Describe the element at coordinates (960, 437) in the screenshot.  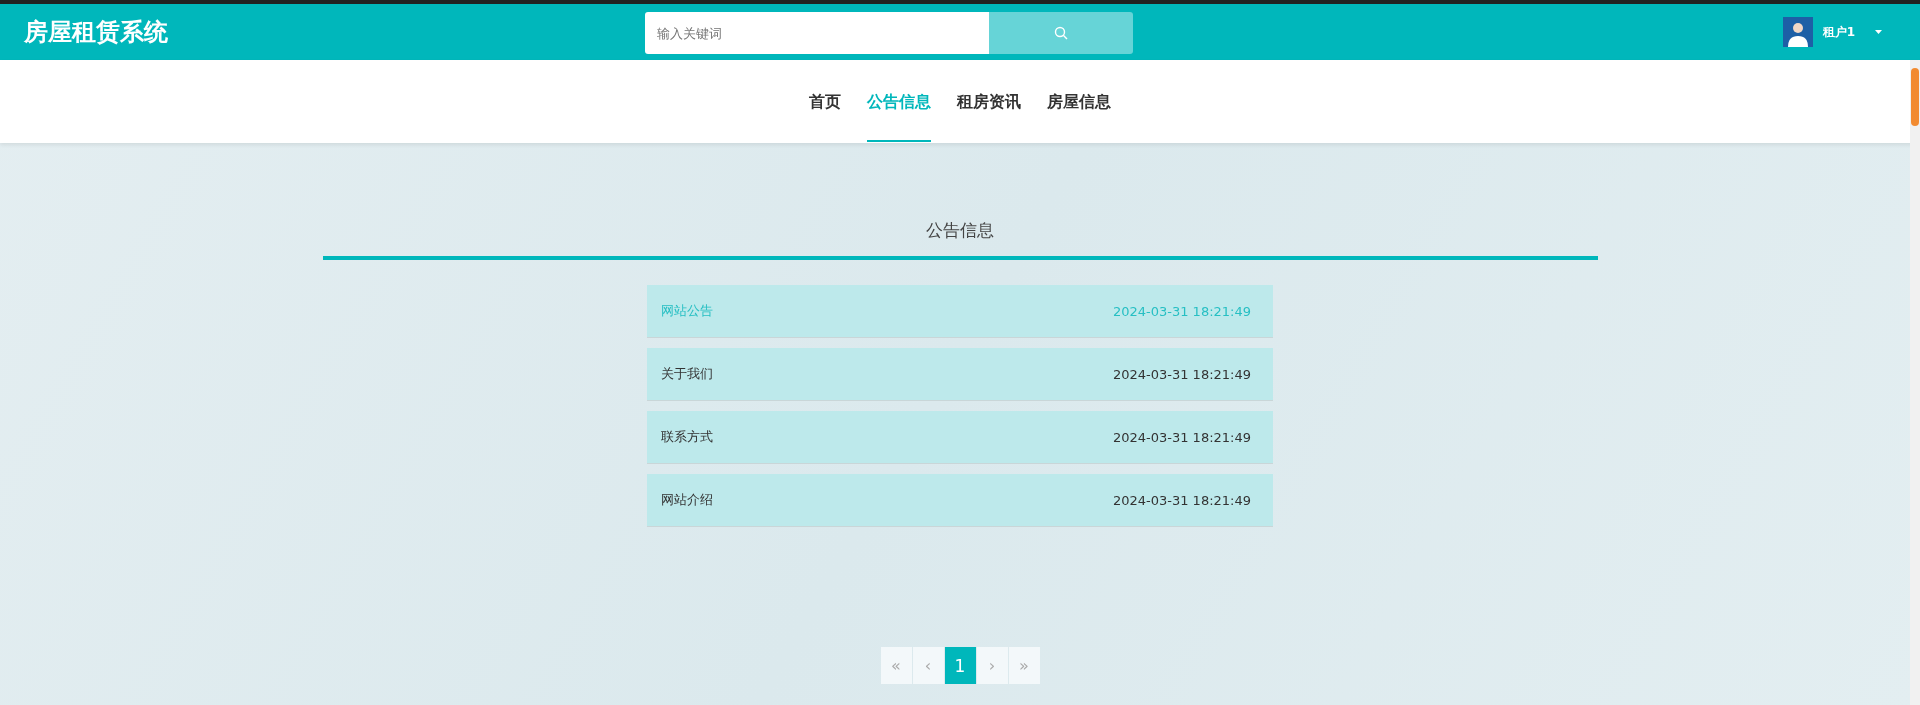
I see `notice-row: 联系方式 2024-03-31 18:21:49` at that location.